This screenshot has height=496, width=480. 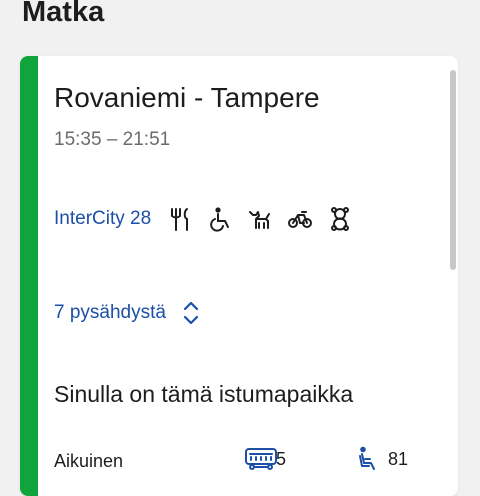 I want to click on scrollbar, so click(x=453, y=170).